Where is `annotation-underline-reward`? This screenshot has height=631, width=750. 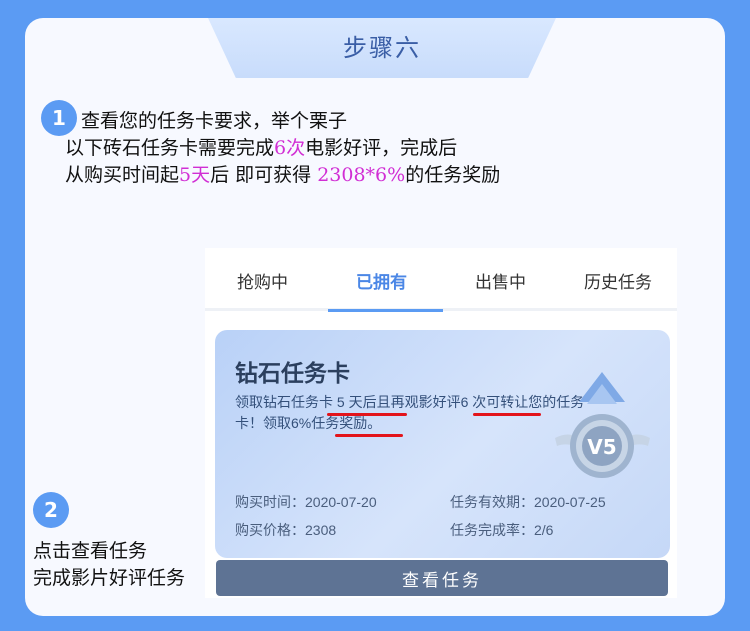 annotation-underline-reward is located at coordinates (369, 435).